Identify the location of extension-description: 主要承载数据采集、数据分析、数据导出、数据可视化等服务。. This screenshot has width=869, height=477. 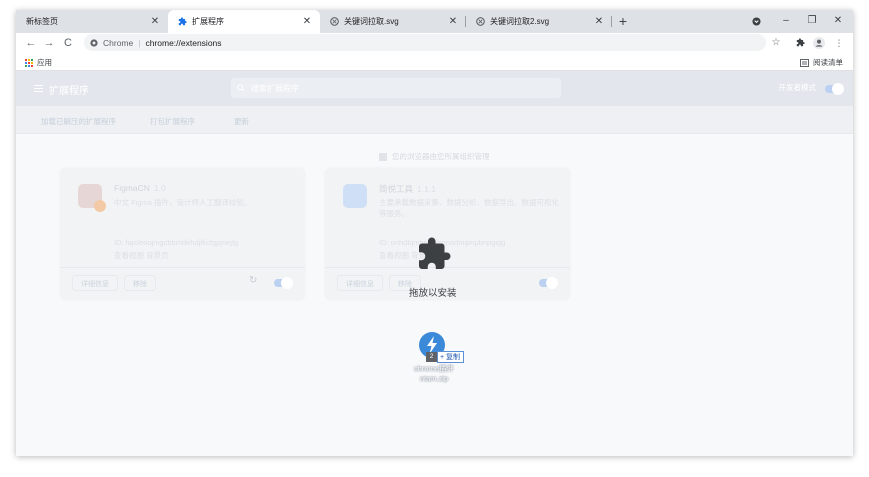
(469, 208).